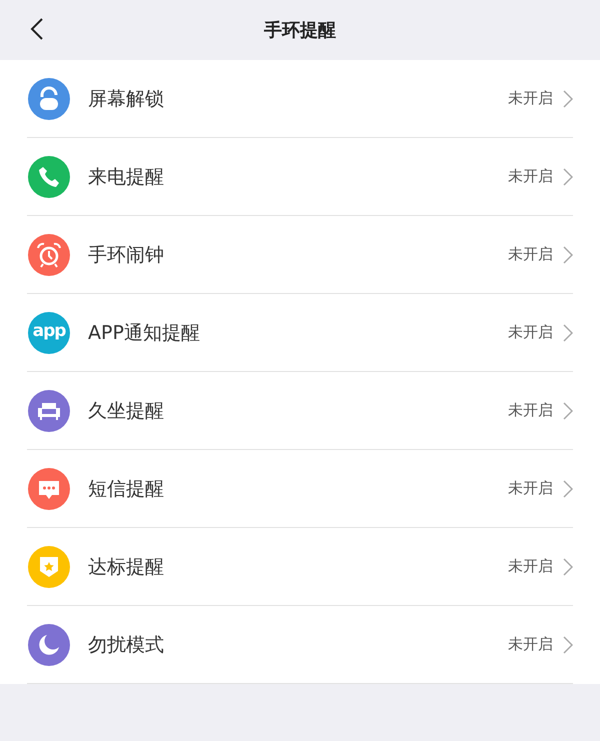  Describe the element at coordinates (126, 411) in the screenshot. I see `row-label: 久坐提醒` at that location.